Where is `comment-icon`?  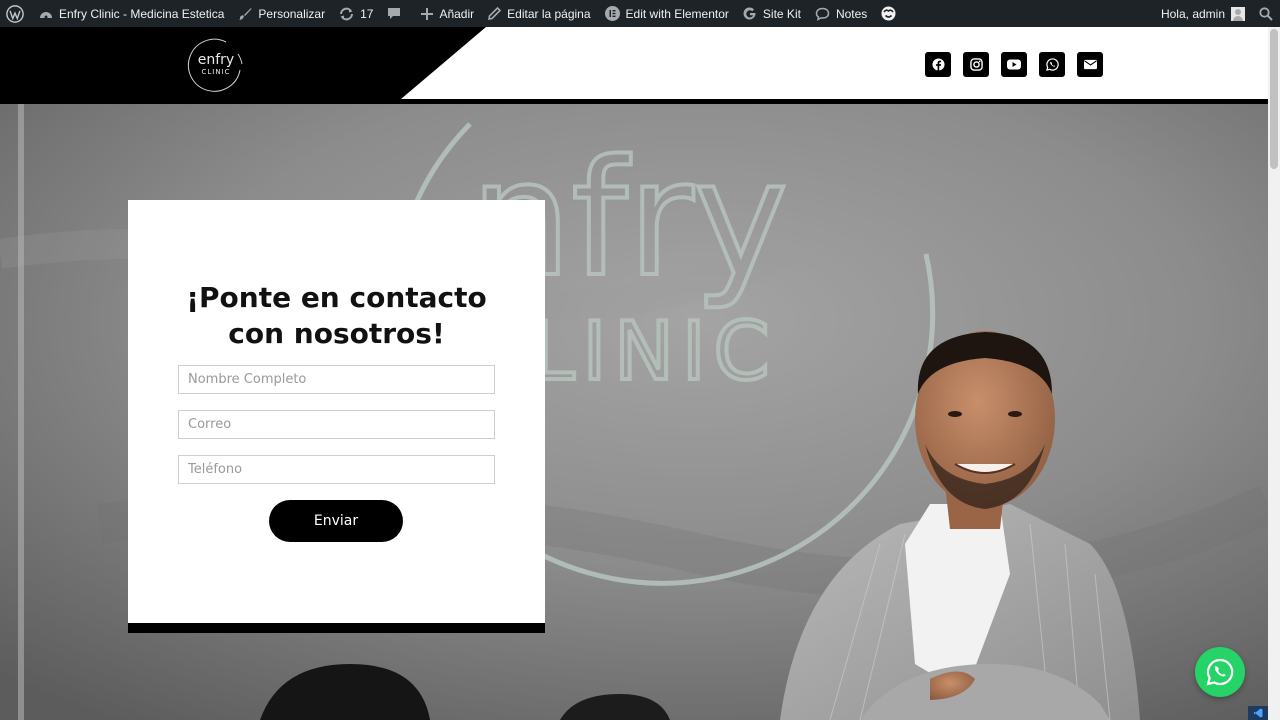 comment-icon is located at coordinates (394, 13).